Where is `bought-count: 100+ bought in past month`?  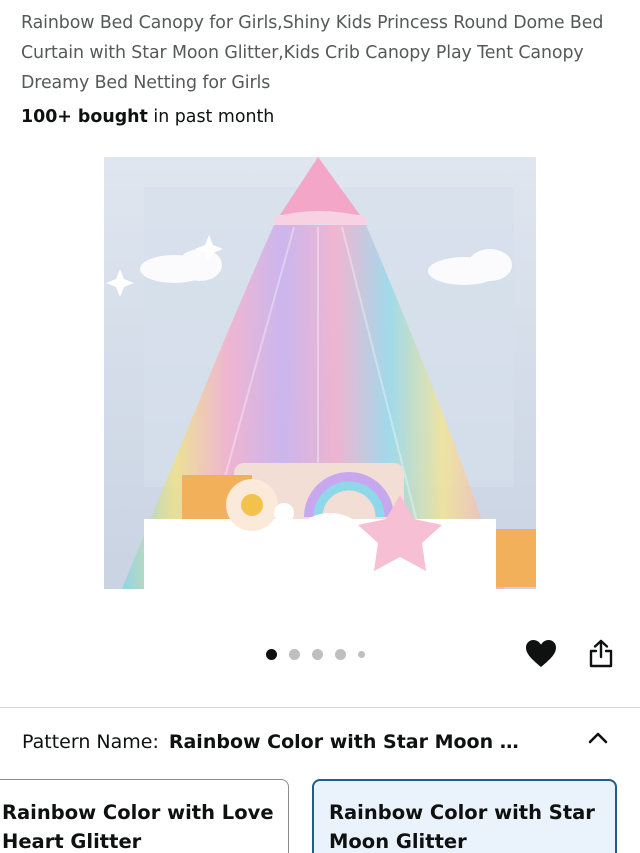 bought-count: 100+ bought in past month is located at coordinates (147, 117).